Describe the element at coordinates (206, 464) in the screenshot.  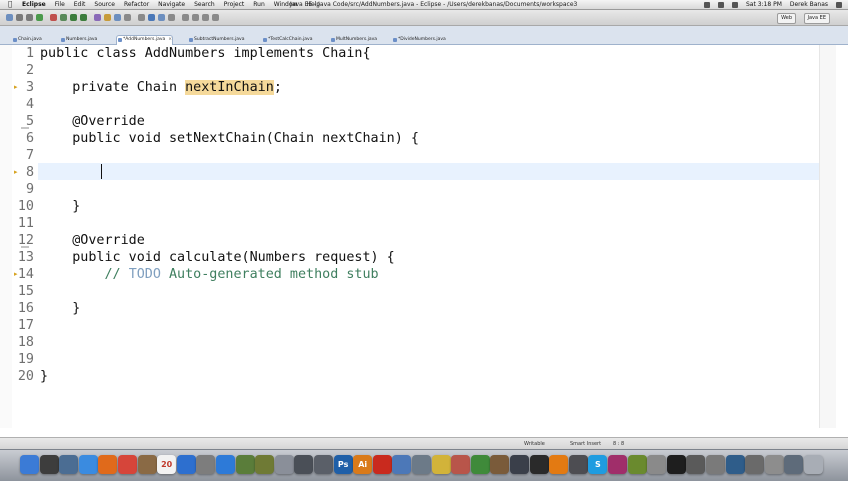
I see `system-preferences-icon` at that location.